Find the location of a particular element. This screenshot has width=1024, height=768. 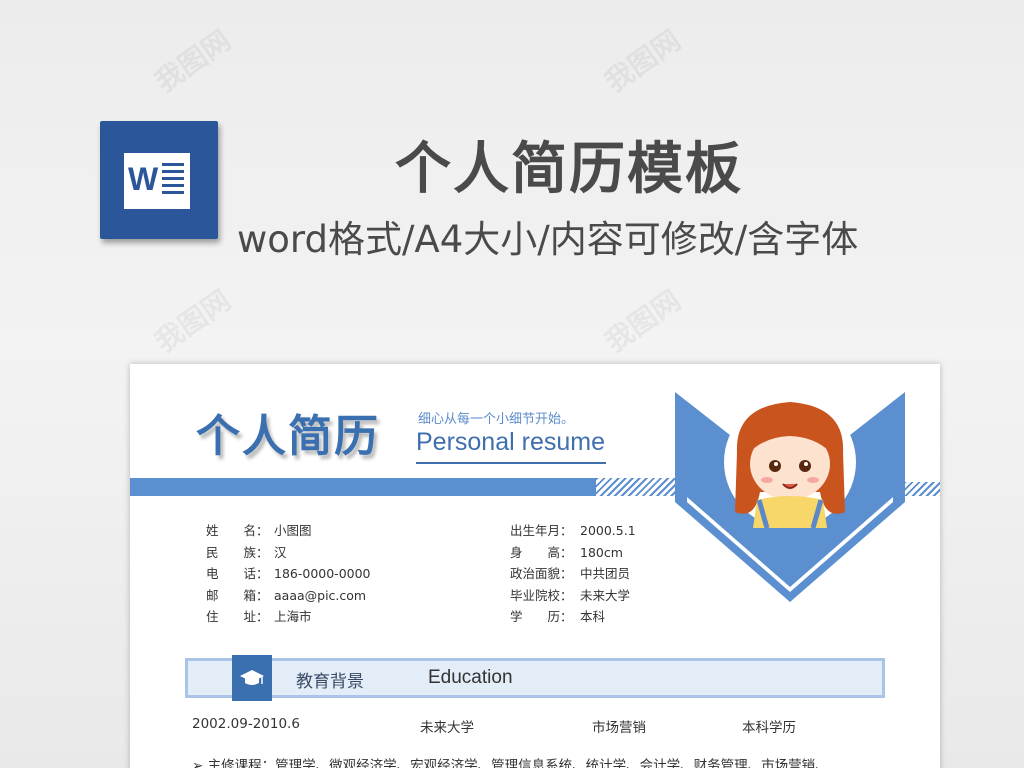

info-row-school: 毕业院校： 未来大学 is located at coordinates (573, 596).